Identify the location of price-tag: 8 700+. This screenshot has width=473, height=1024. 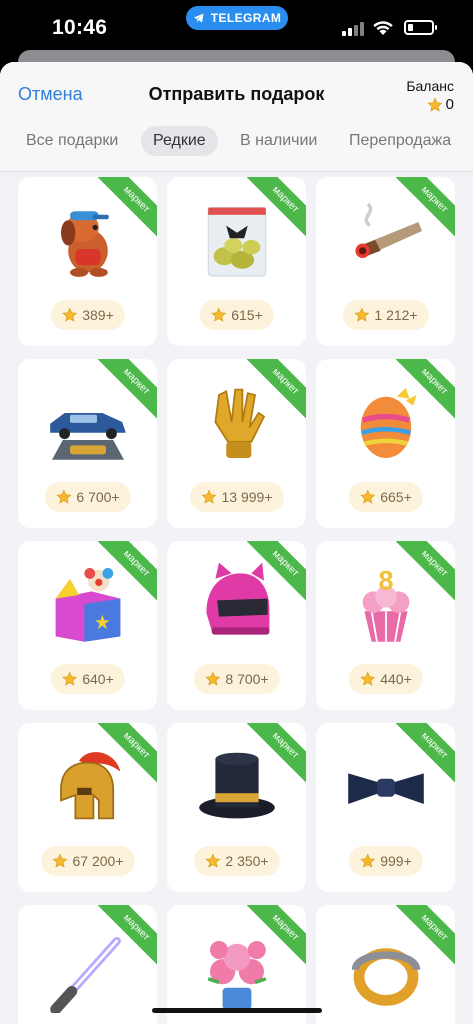
(236, 679).